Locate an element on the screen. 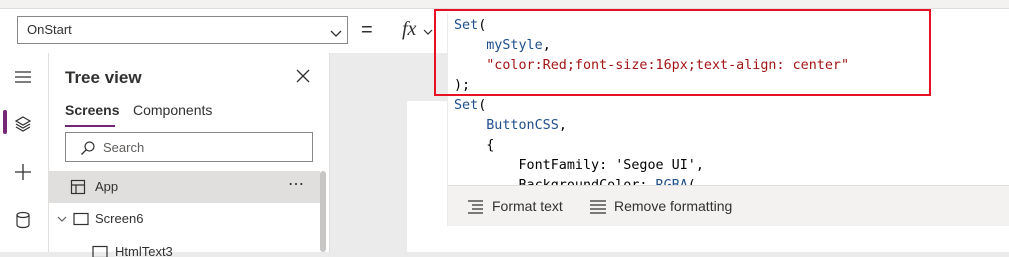  hamburger-menu-button is located at coordinates (24, 77).